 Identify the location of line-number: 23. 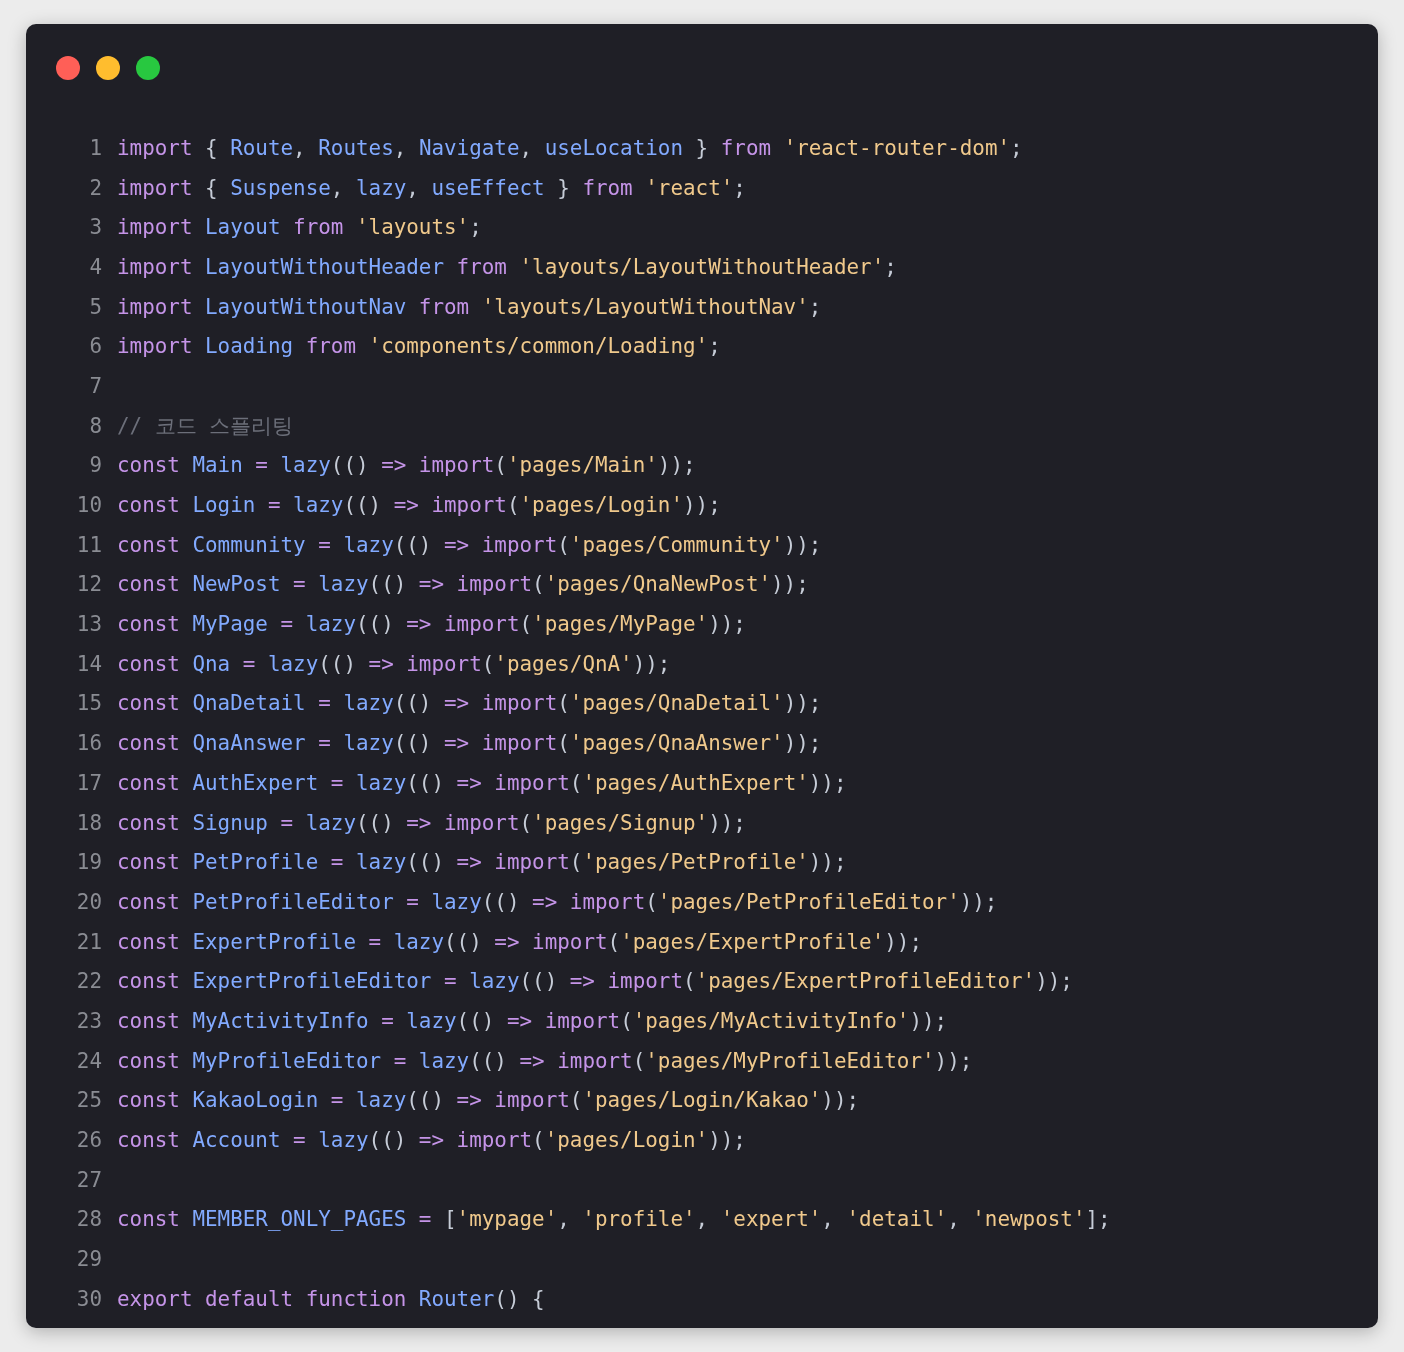
(88, 1020).